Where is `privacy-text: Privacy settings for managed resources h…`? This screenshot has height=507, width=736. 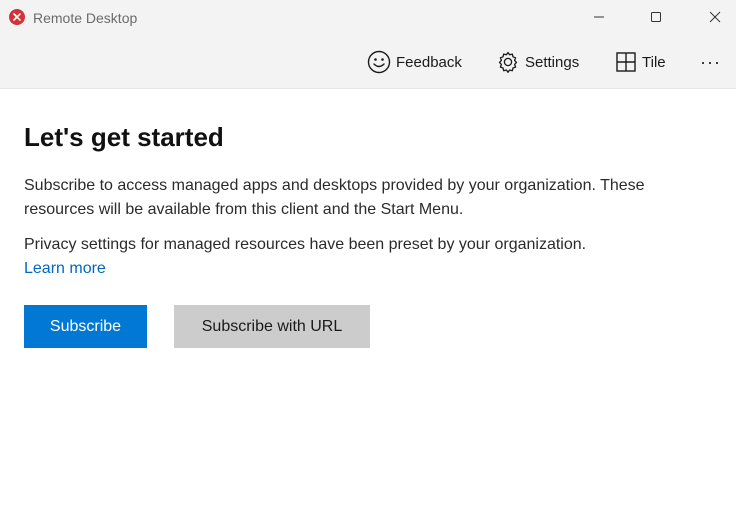 privacy-text: Privacy settings for managed resources h… is located at coordinates (305, 244).